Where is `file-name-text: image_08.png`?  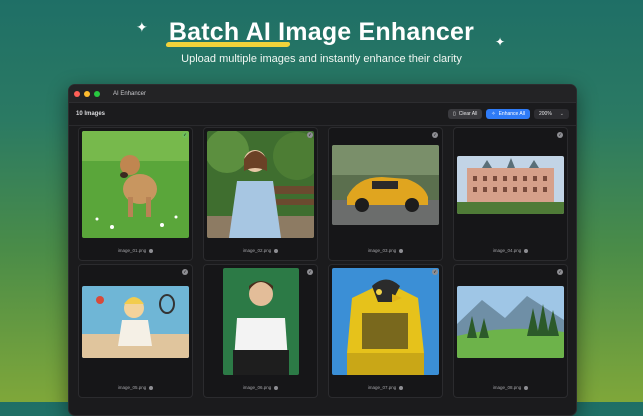 file-name-text: image_08.png is located at coordinates (507, 387).